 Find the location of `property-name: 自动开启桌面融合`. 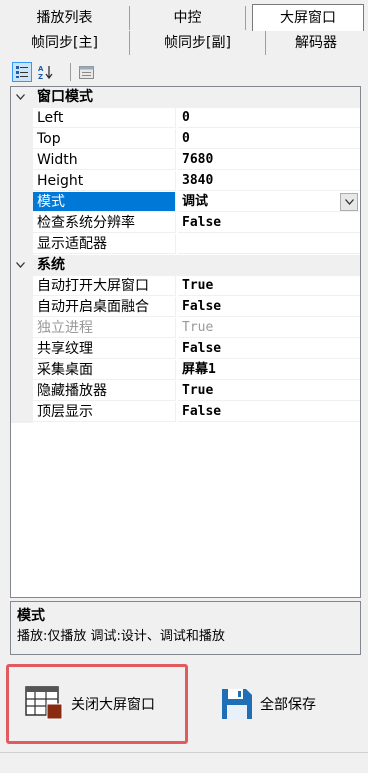

property-name: 自动开启桌面融合 is located at coordinates (104, 307).